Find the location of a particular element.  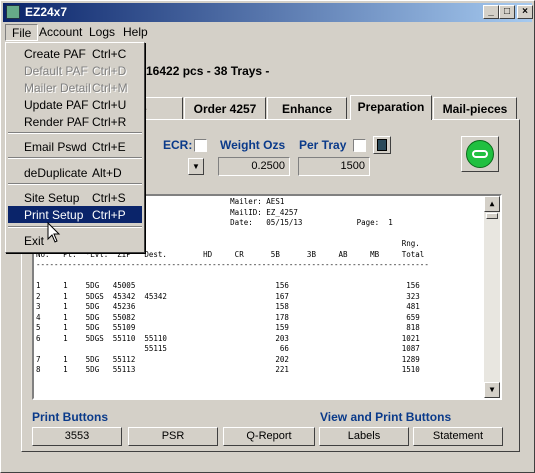

weight-input: 0.2500 is located at coordinates (254, 166).